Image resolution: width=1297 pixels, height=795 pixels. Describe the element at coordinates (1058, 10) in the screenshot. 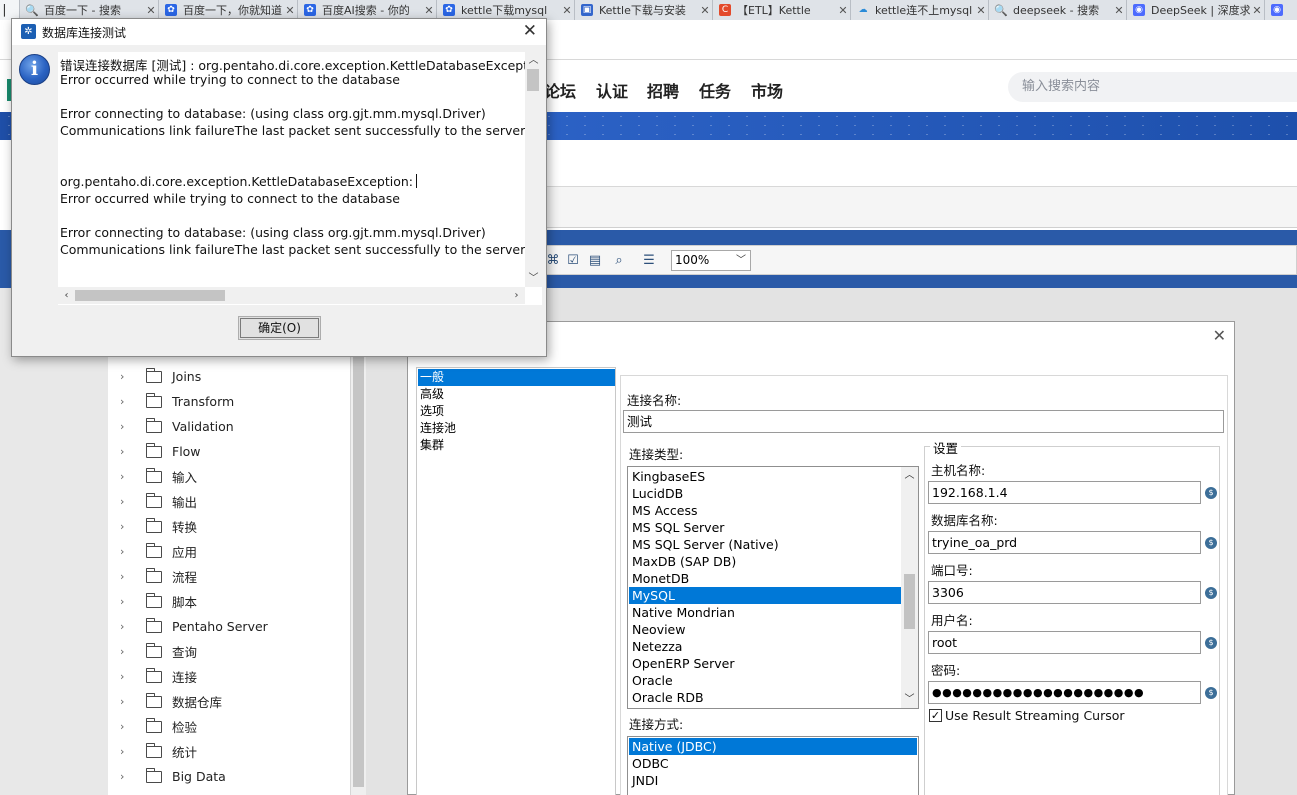

I see `browser-tab: 🔍 deepseek - 搜索 ✕` at that location.